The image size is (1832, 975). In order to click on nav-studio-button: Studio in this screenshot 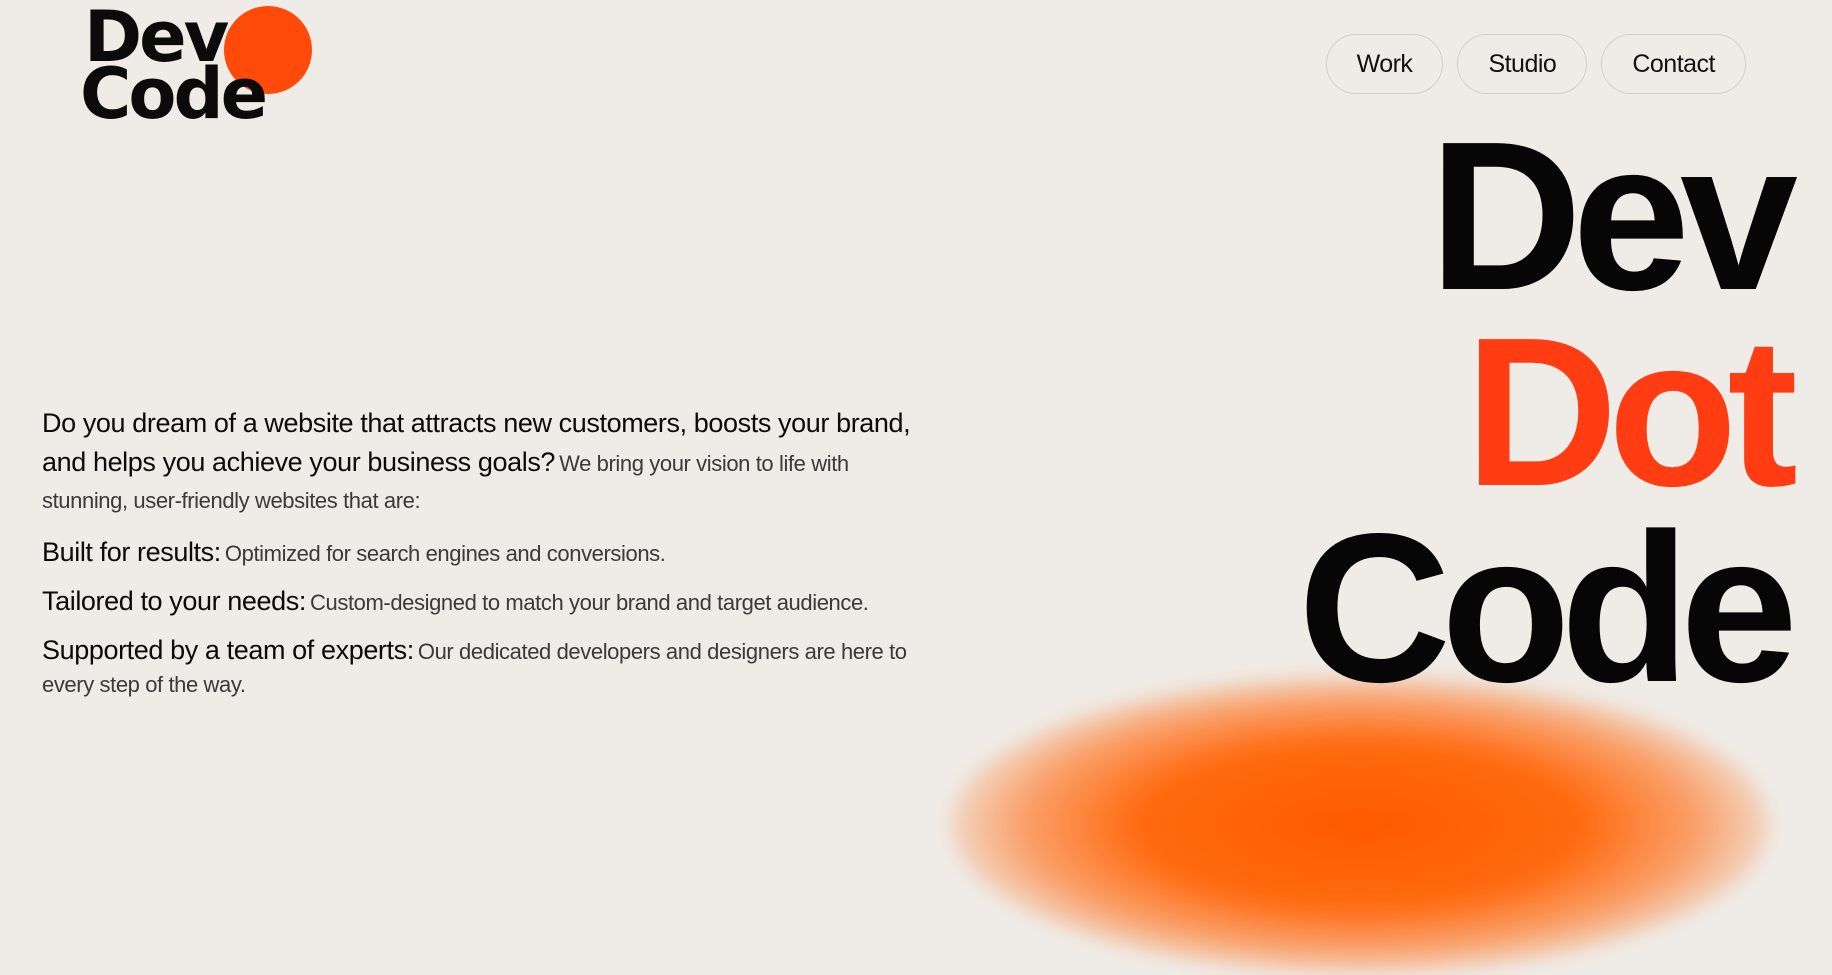, I will do `click(1522, 64)`.